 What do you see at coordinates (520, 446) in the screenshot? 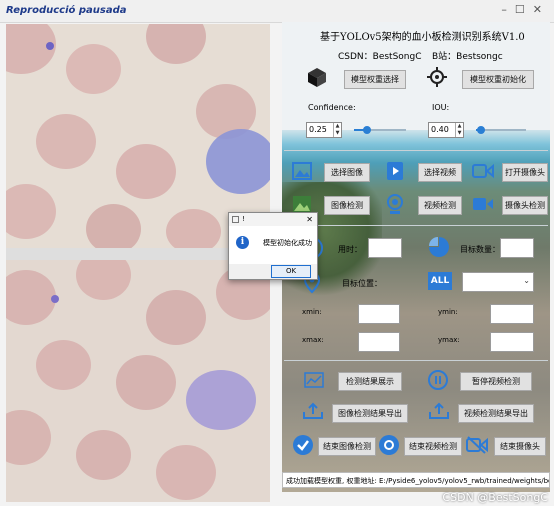
I see `end-camera-button: 结束摄像头` at bounding box center [520, 446].